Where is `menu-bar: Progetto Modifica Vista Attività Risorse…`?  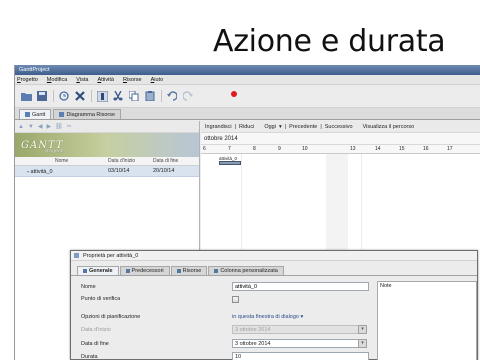
menu-bar: Progetto Modifica Vista Attività Risorse… is located at coordinates (247, 80).